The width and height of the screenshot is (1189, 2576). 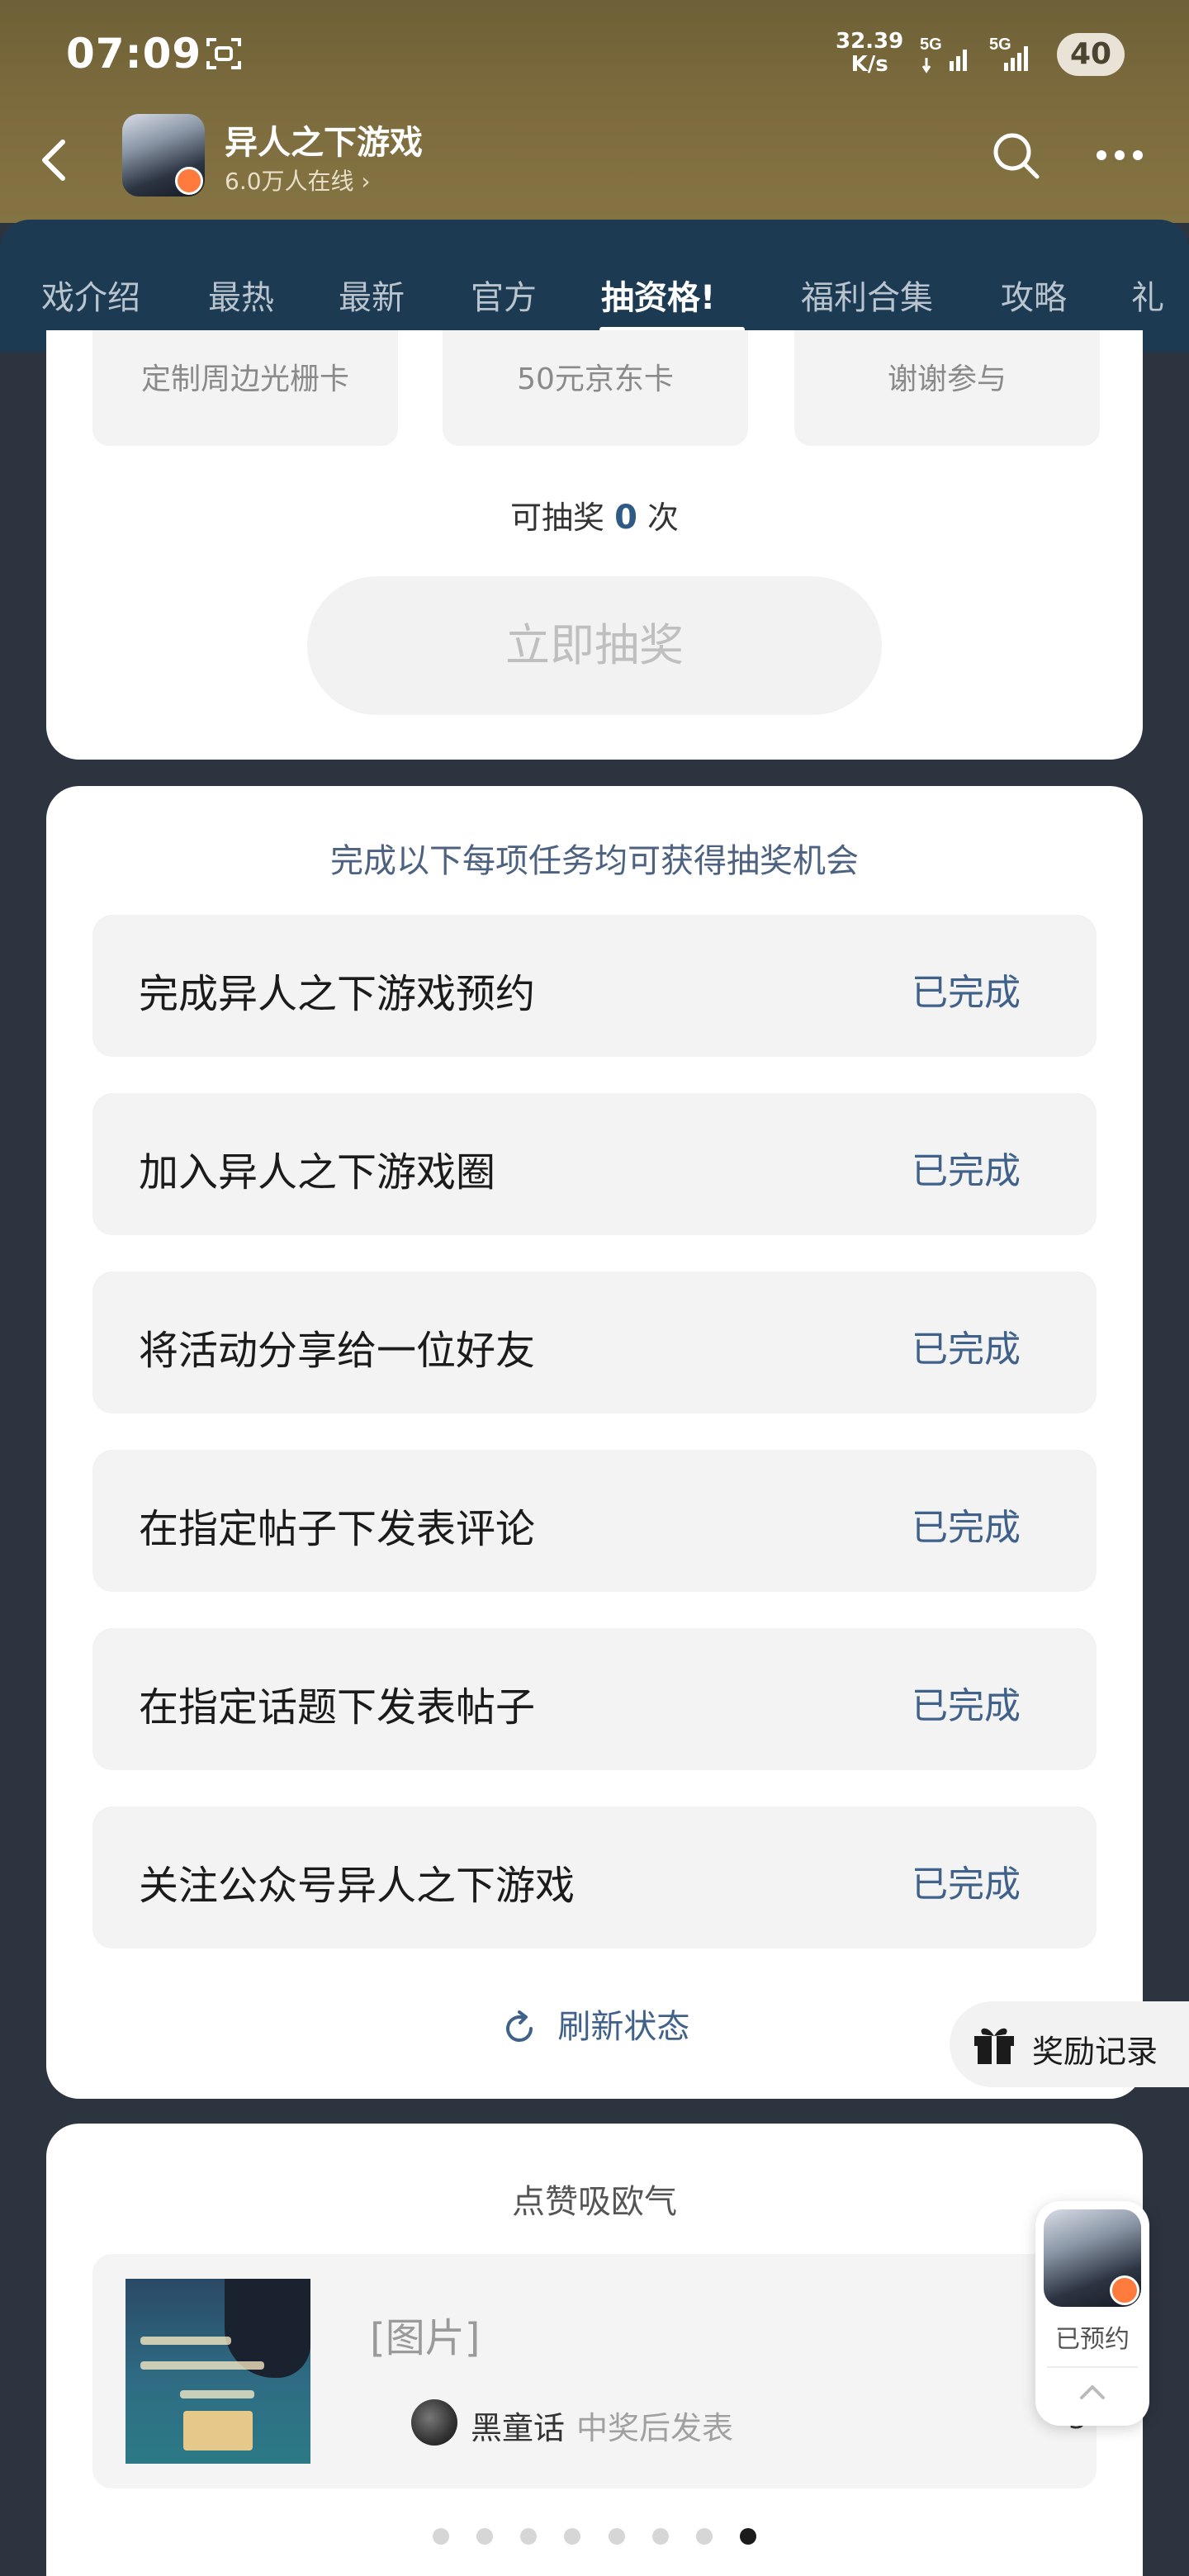 I want to click on task-name: 在指定帖子下发表评论, so click(x=337, y=1529).